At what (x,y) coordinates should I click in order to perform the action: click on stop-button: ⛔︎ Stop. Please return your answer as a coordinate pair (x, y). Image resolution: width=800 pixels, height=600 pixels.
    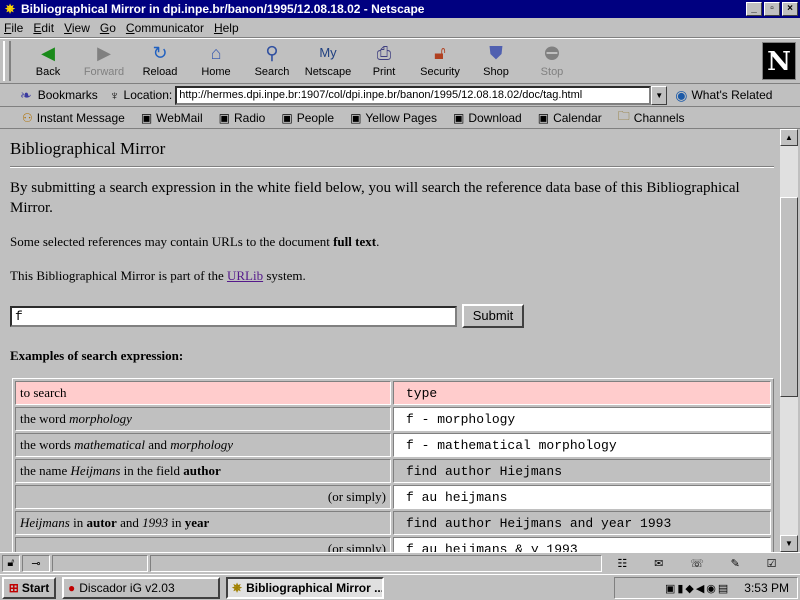
    Looking at the image, I should click on (552, 61).